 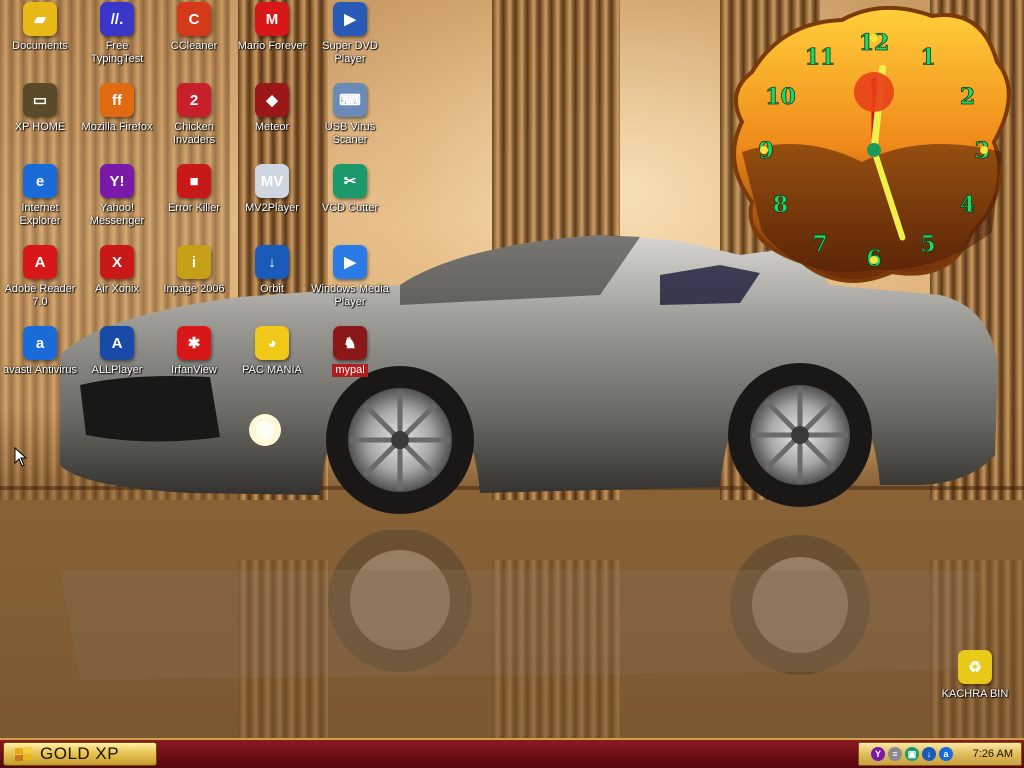 I want to click on desktop-icon-label: XP HOME, so click(x=40, y=127).